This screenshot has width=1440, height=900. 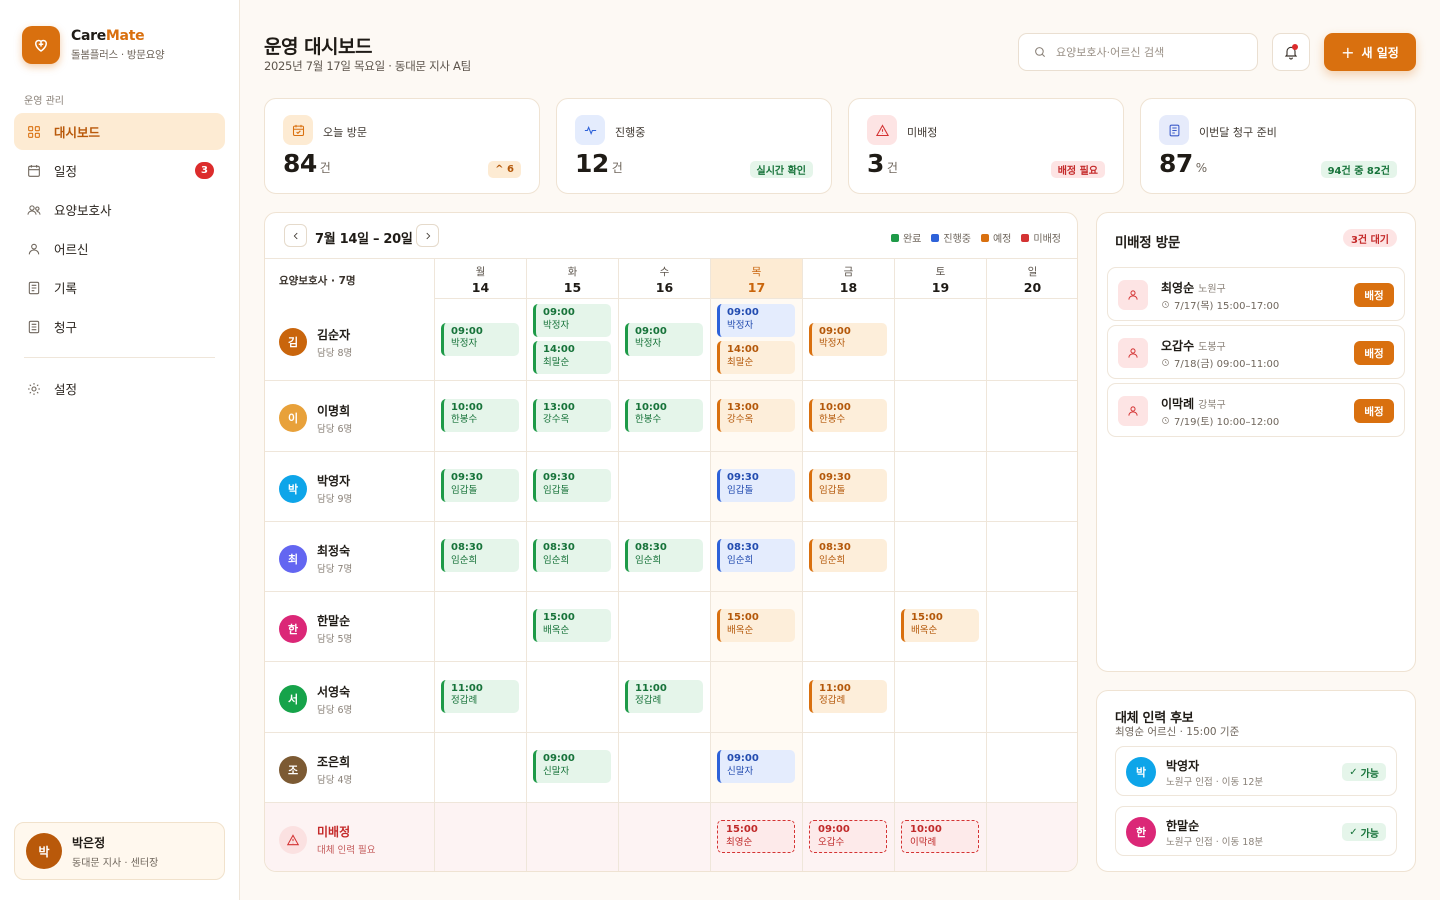 I want to click on unassigned-visit-card: 최영순 노원구 7/17(목) 15:00–17:00 배정, so click(x=1256, y=294).